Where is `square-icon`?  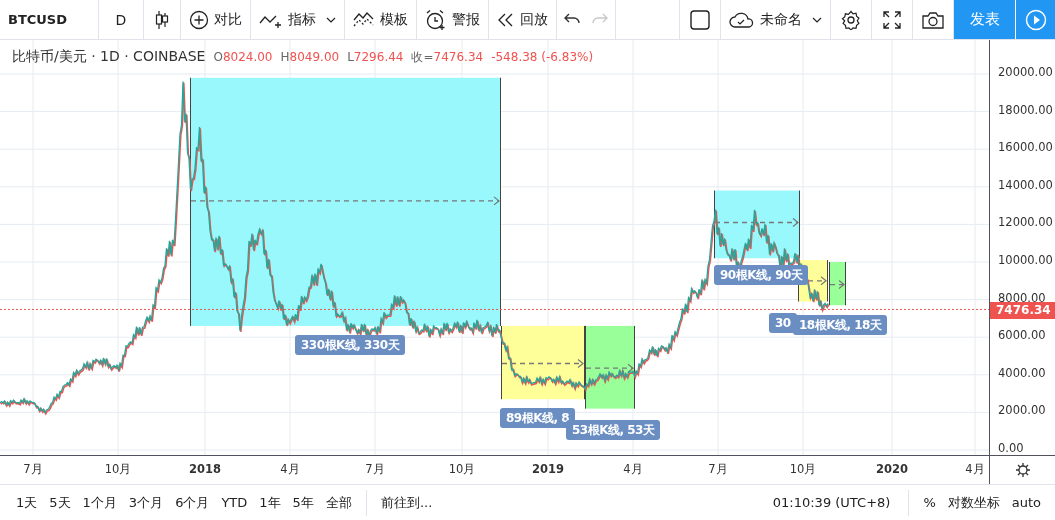
square-icon is located at coordinates (700, 19).